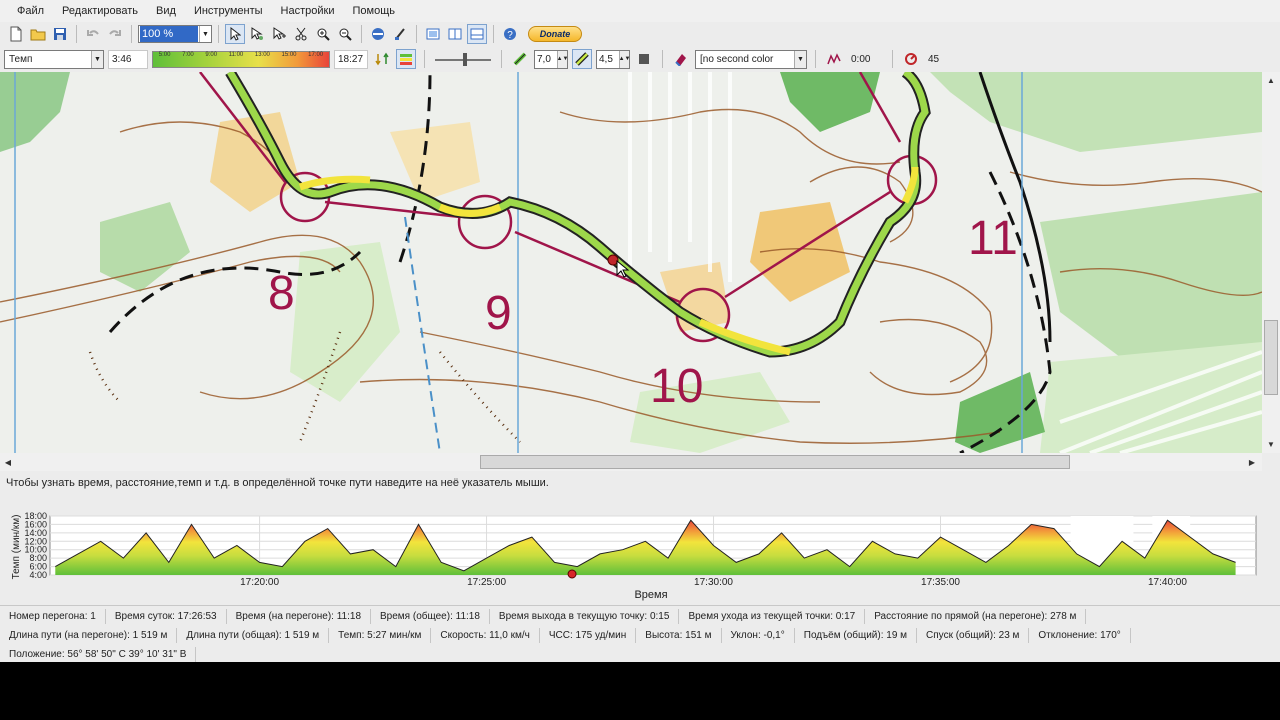  What do you see at coordinates (259, 582) in the screenshot?
I see `x-tick-label: 17:20:00` at bounding box center [259, 582].